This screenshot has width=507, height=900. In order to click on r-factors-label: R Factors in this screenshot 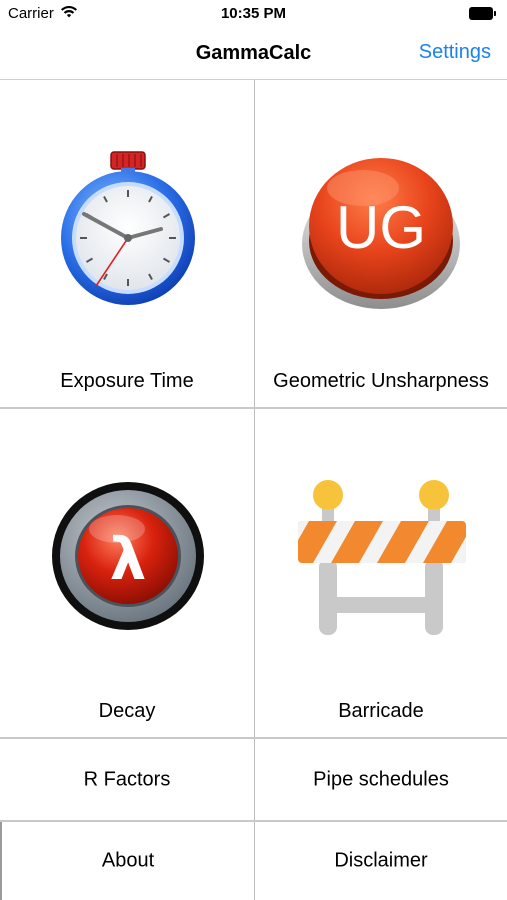, I will do `click(127, 779)`.